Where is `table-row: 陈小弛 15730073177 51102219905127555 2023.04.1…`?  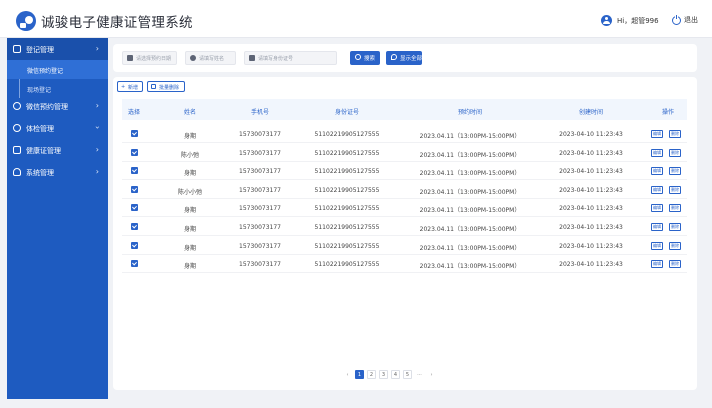
table-row: 陈小弛 15730073177 51102219905127555 2023.04.1… is located at coordinates (404, 153).